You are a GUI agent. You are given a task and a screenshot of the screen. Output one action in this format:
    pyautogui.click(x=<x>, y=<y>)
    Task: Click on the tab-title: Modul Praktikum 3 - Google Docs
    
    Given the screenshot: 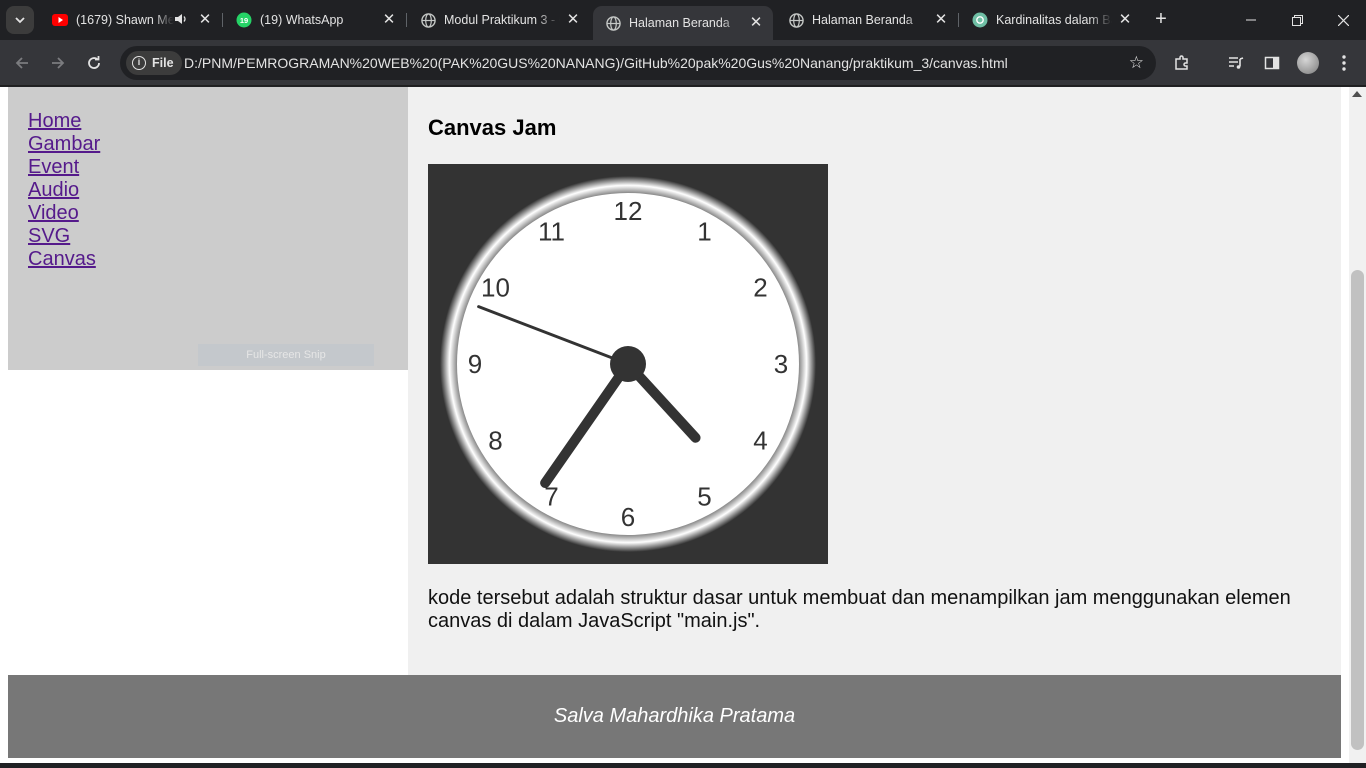 What is the action you would take?
    pyautogui.click(x=502, y=20)
    